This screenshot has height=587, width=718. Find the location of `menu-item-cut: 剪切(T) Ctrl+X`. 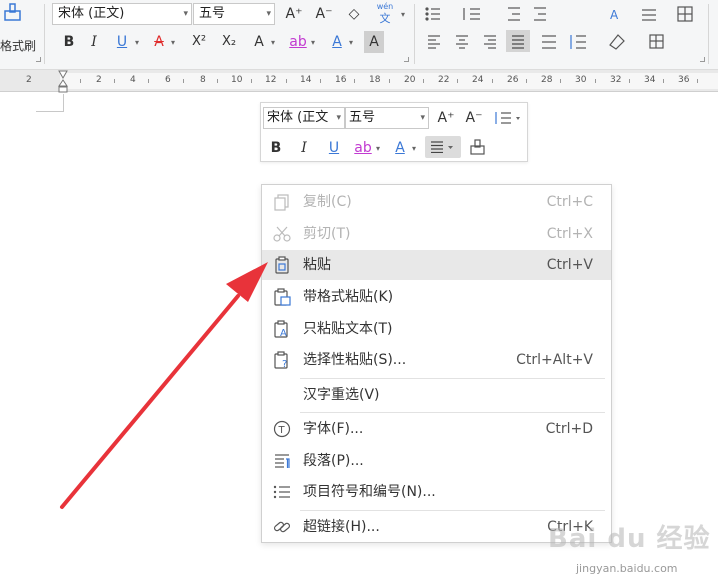

menu-item-cut: 剪切(T) Ctrl+X is located at coordinates (436, 234).